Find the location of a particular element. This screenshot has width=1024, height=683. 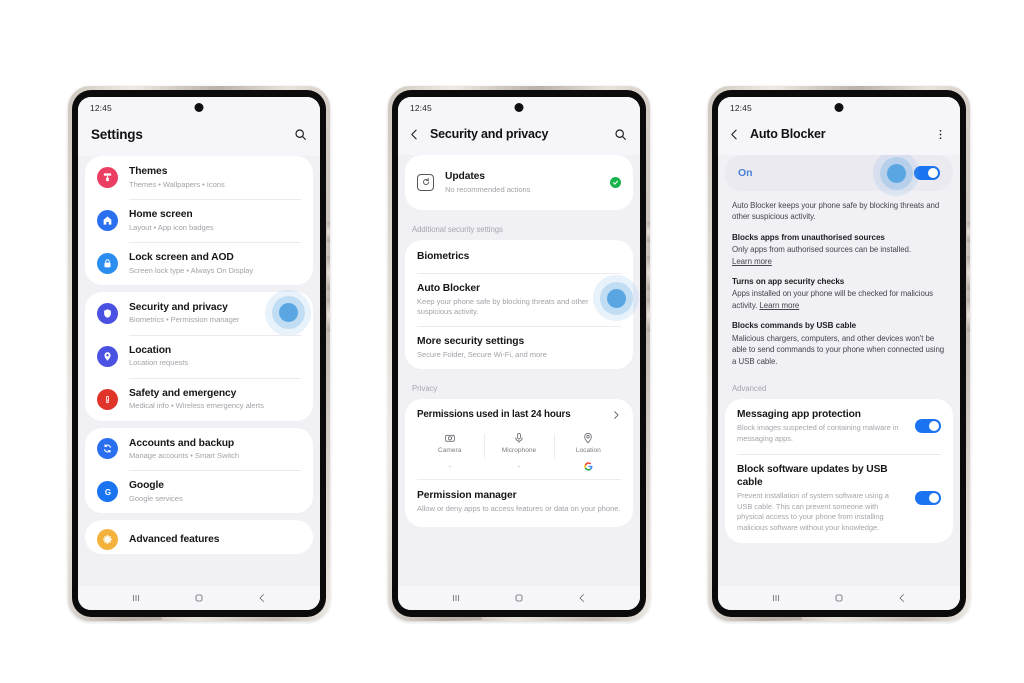

permissions-used-header: Permissions used in last 24 hours is located at coordinates (519, 412).